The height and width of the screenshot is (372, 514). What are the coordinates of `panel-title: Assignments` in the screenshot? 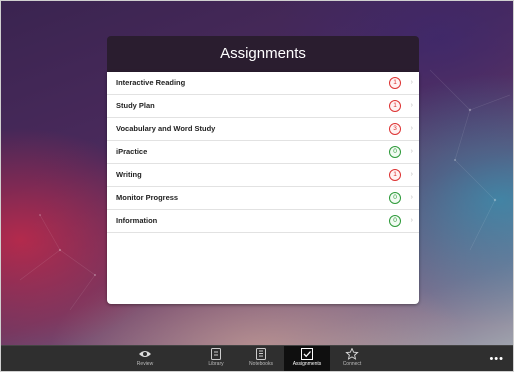 It's located at (263, 54).